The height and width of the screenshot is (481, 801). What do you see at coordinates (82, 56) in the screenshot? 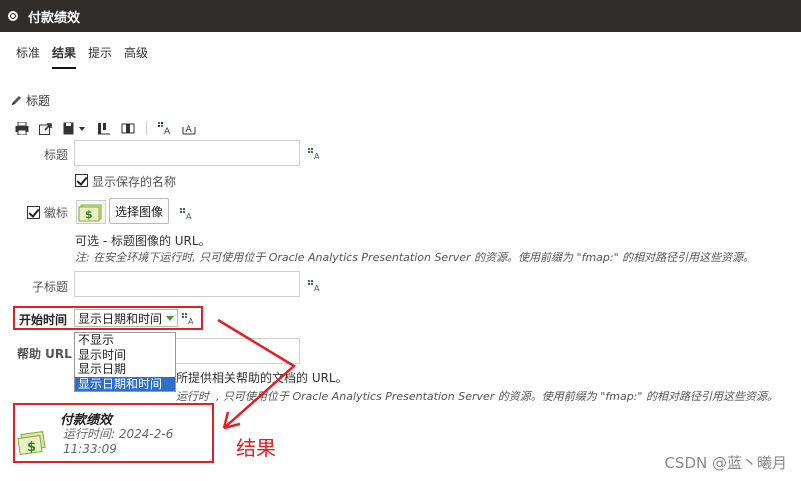
I see `tab-bar: 标准 结果 提示 高级` at bounding box center [82, 56].